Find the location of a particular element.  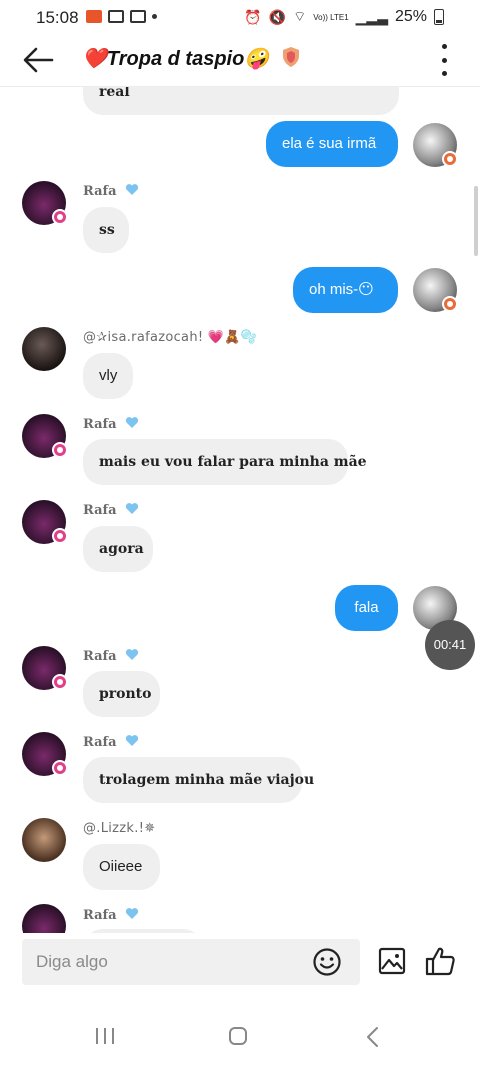

mute-icon: 🔇 is located at coordinates (277, 16).